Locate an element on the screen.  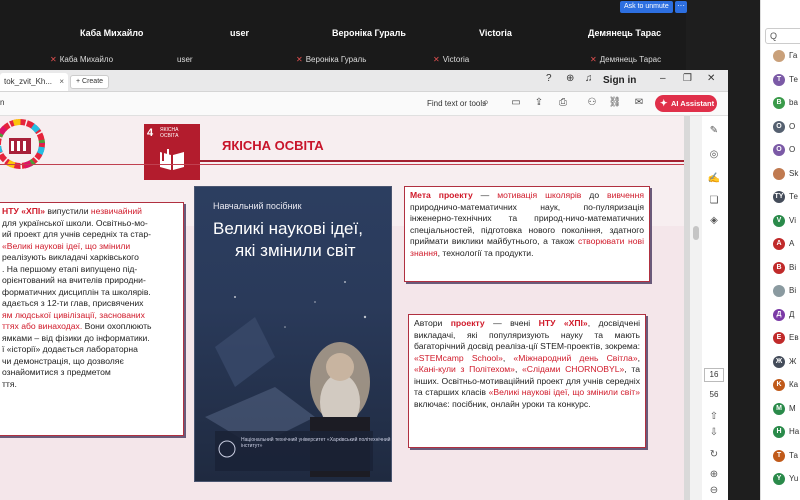
minimize-icon: – is located at coordinates (663, 78).